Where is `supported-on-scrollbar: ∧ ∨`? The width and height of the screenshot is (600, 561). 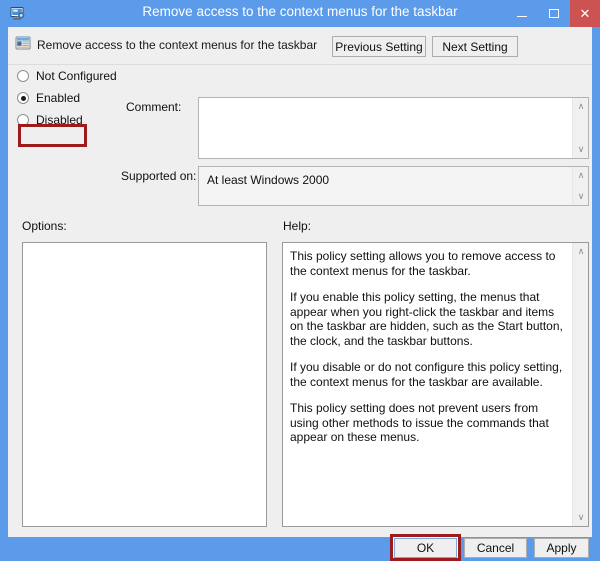 supported-on-scrollbar: ∧ ∨ is located at coordinates (580, 186).